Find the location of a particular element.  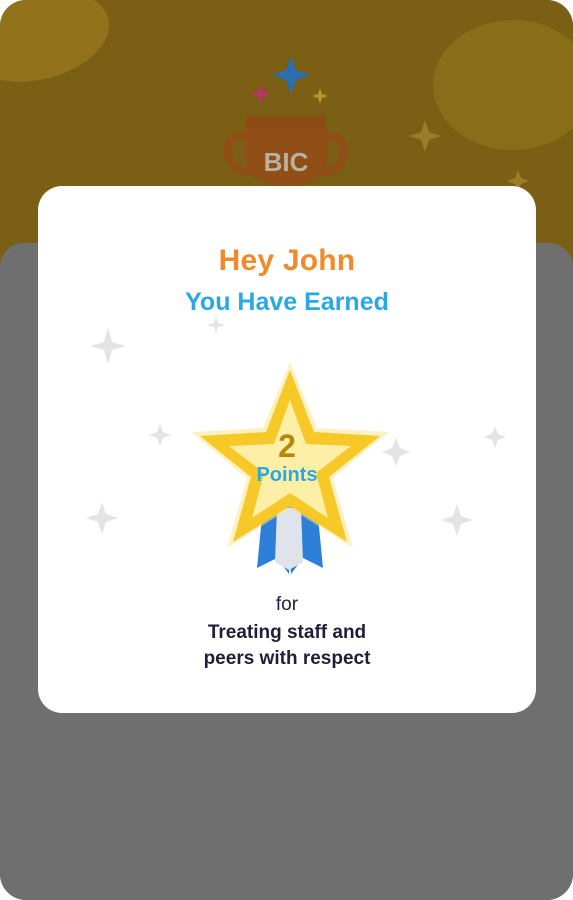

earned-subtitle: You Have Earned is located at coordinates (287, 302).